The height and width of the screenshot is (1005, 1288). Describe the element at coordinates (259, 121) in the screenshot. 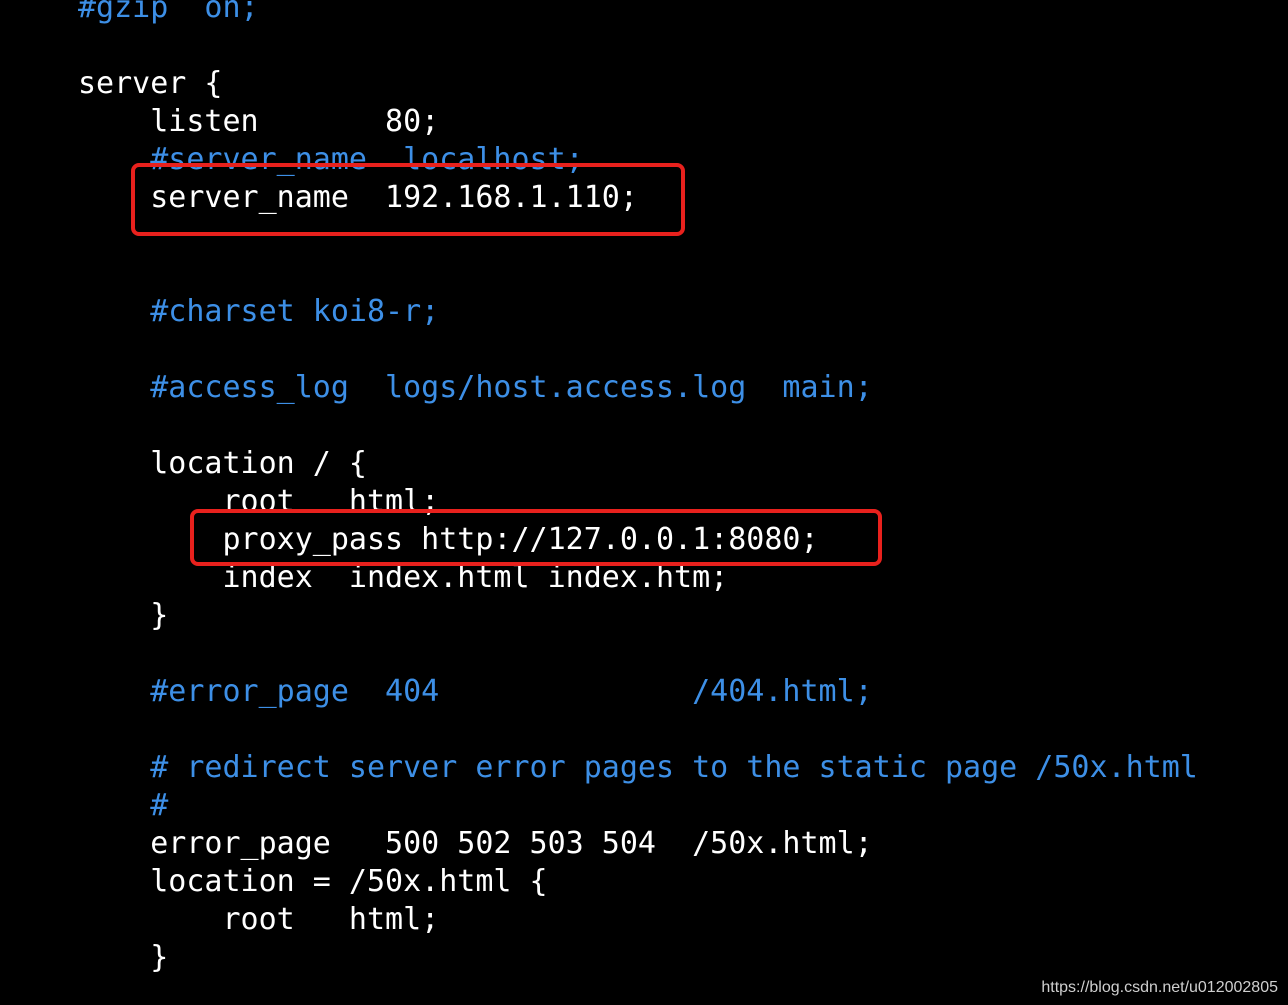

I see `code-line: listen 80;` at that location.